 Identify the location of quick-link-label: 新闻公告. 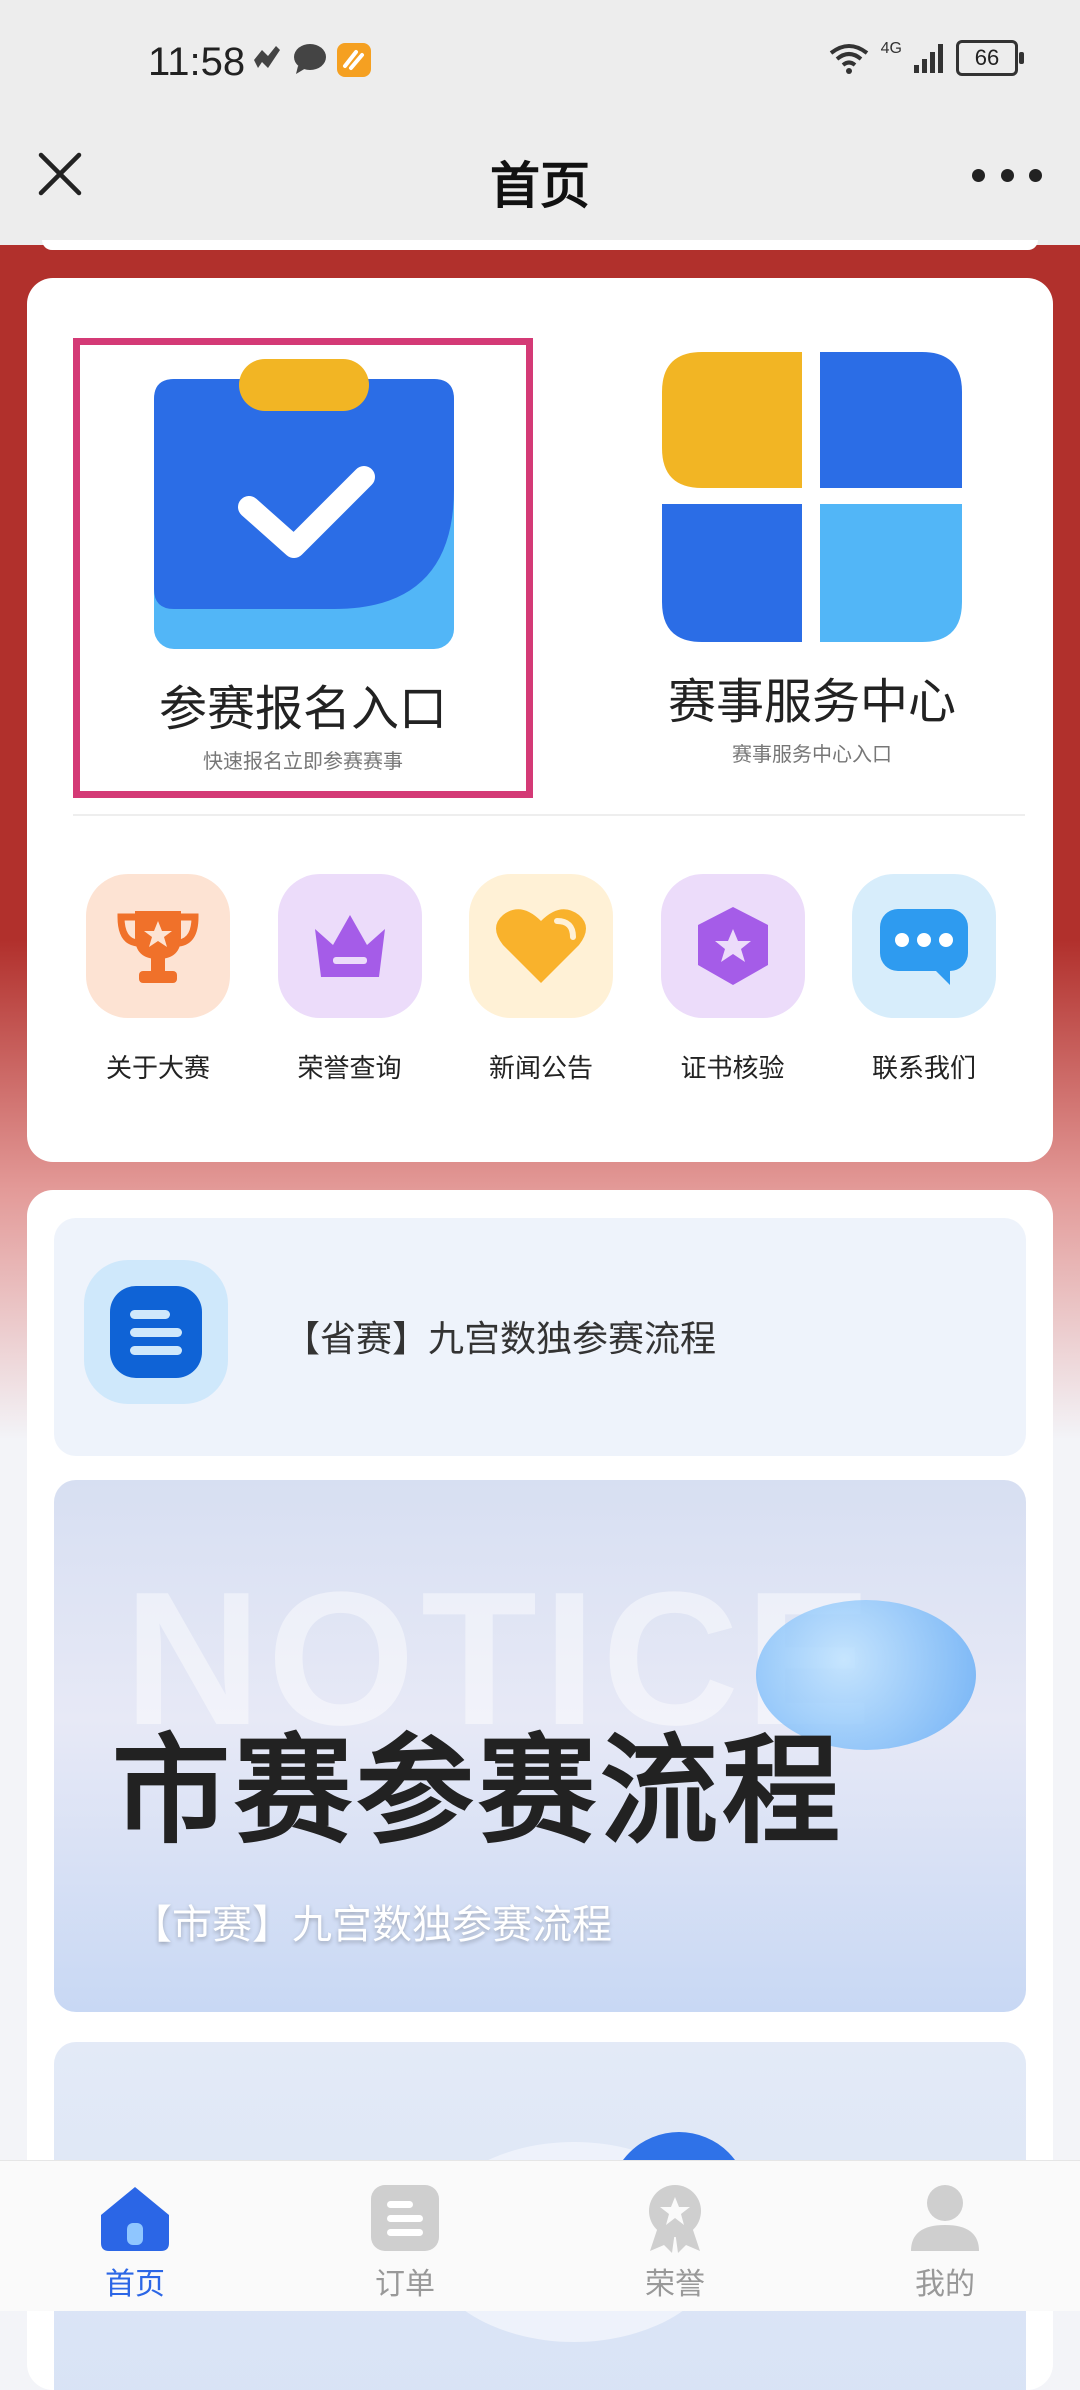
(540, 1069).